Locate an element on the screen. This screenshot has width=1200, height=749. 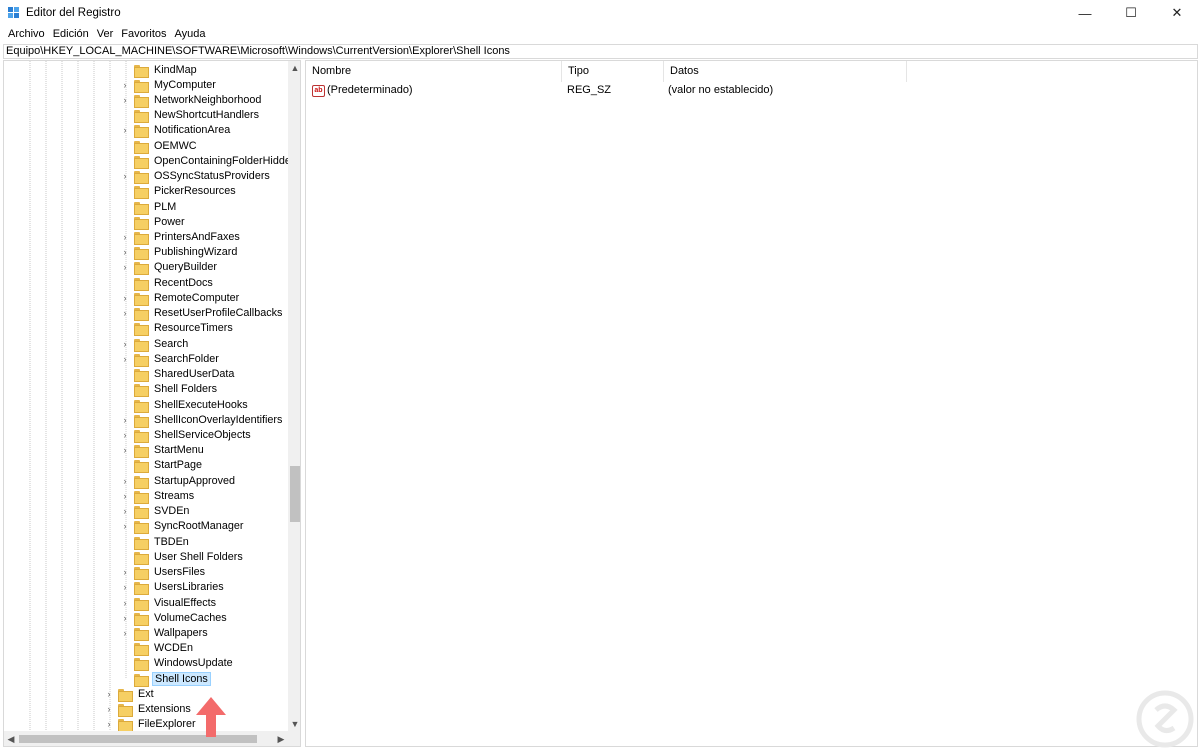
tree-node: › Extensions is located at coordinates (148, 710).